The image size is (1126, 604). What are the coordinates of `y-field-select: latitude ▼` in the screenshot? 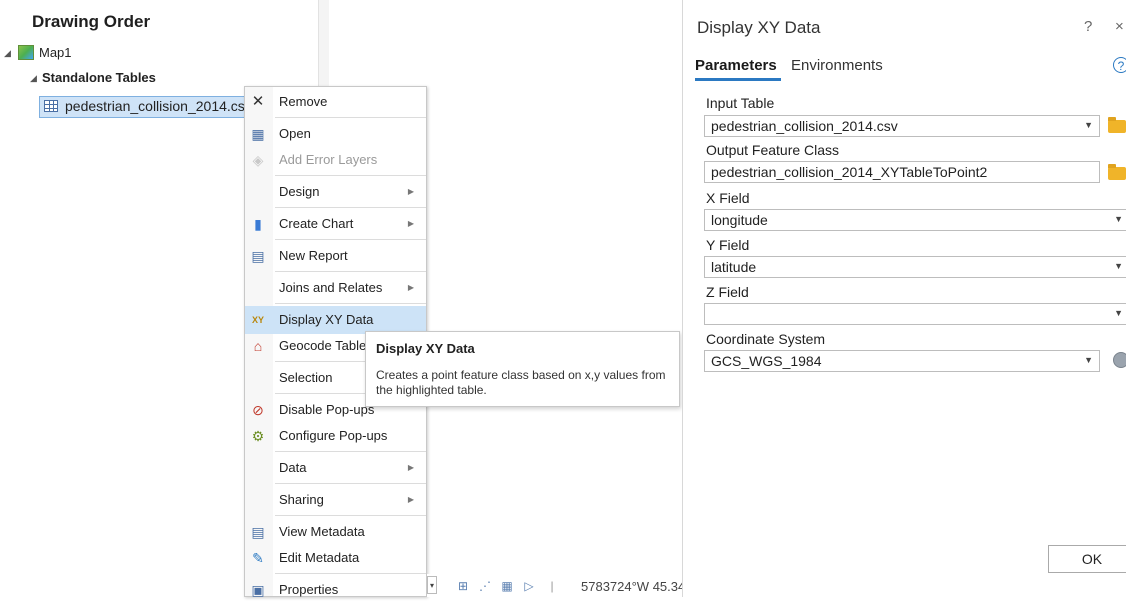 It's located at (915, 267).